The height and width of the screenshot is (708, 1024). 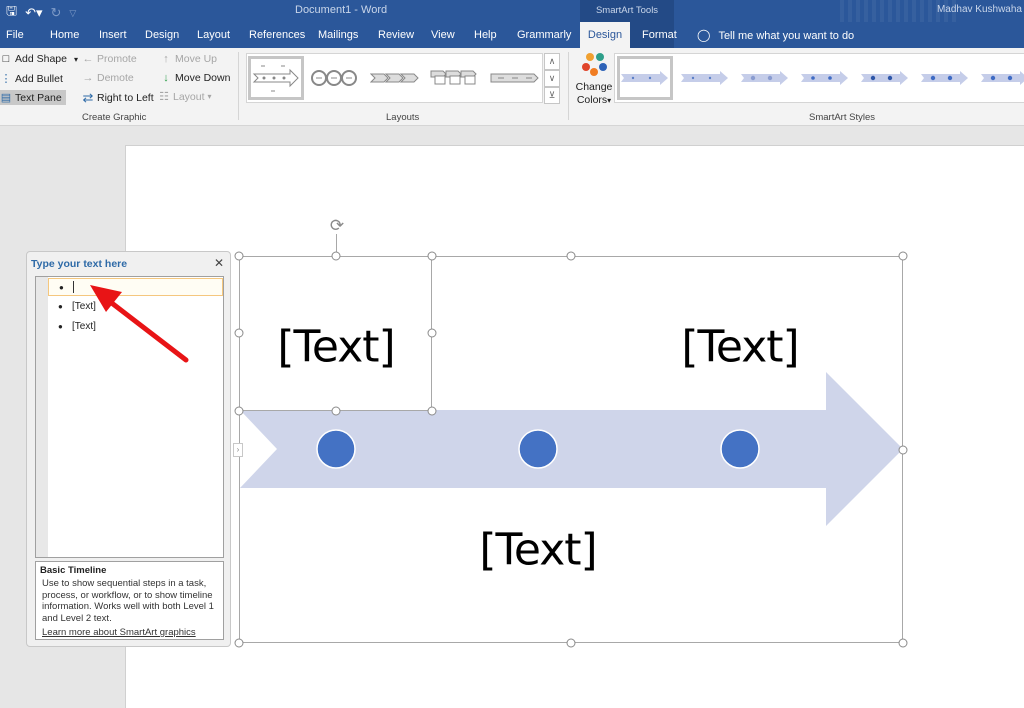 I want to click on layout-basic-timeline, so click(x=276, y=78).